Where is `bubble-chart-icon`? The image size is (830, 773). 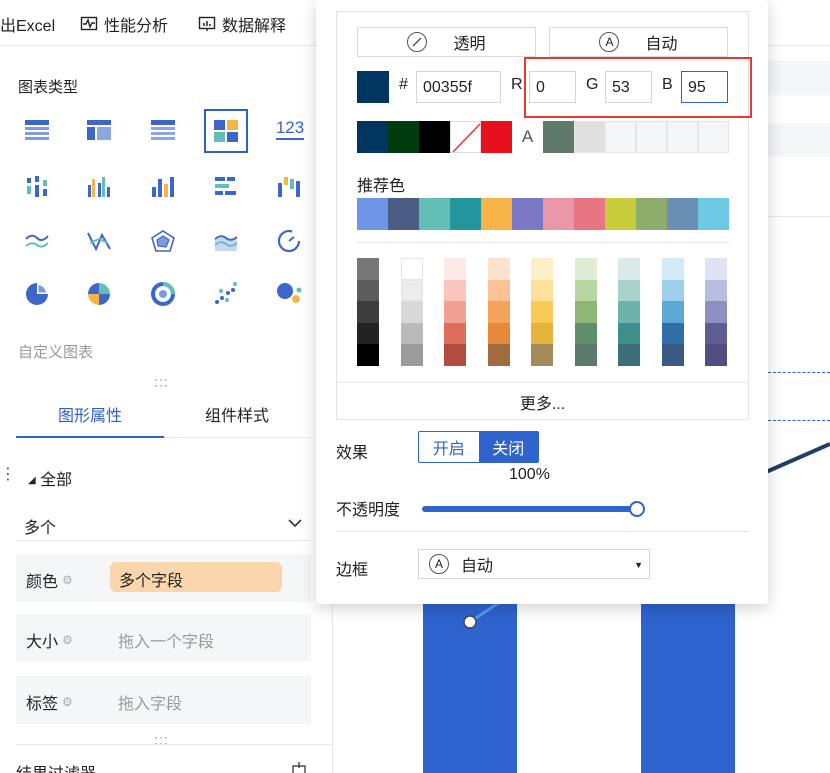
bubble-chart-icon is located at coordinates (289, 294).